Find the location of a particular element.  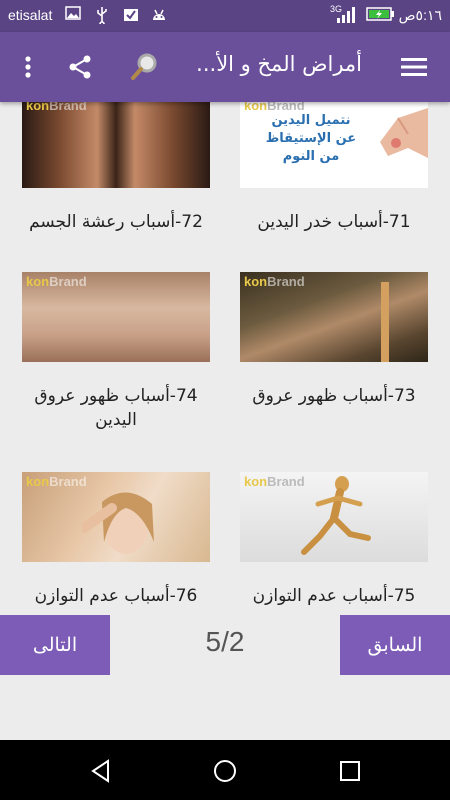

article-card-76: konBrand 76-أسباب عدم التوازن is located at coordinates (116, 543).